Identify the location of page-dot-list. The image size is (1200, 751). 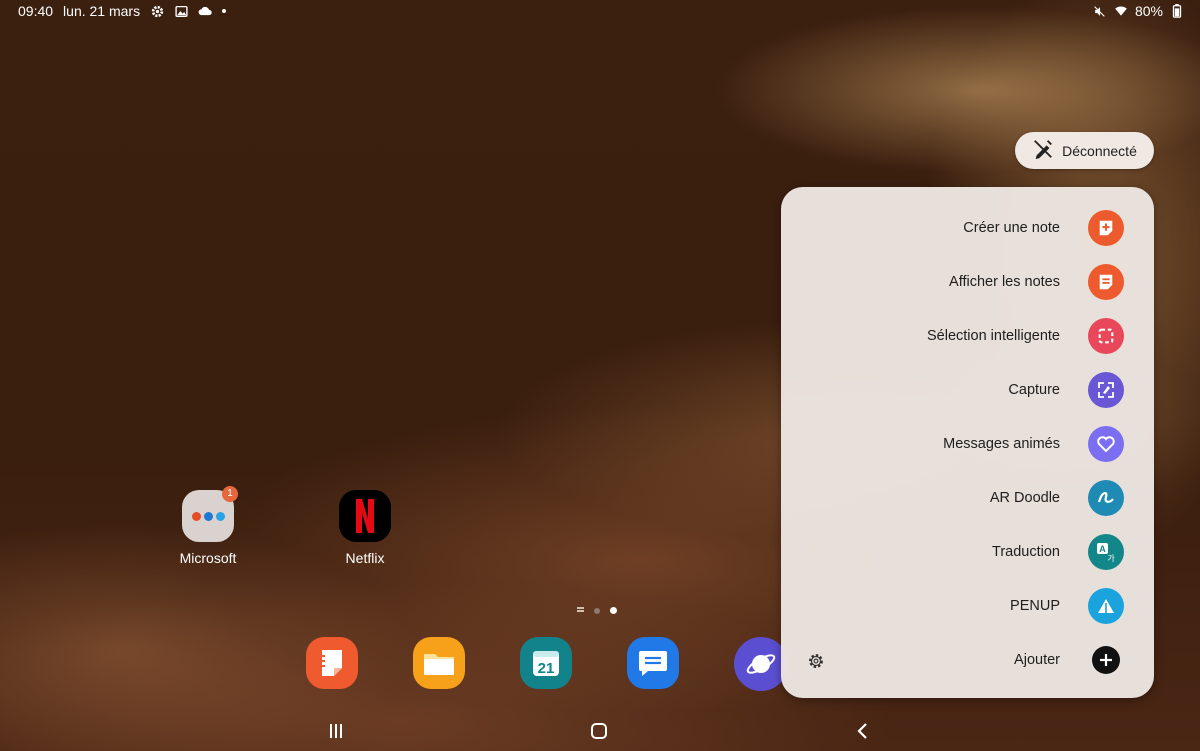
(580, 610).